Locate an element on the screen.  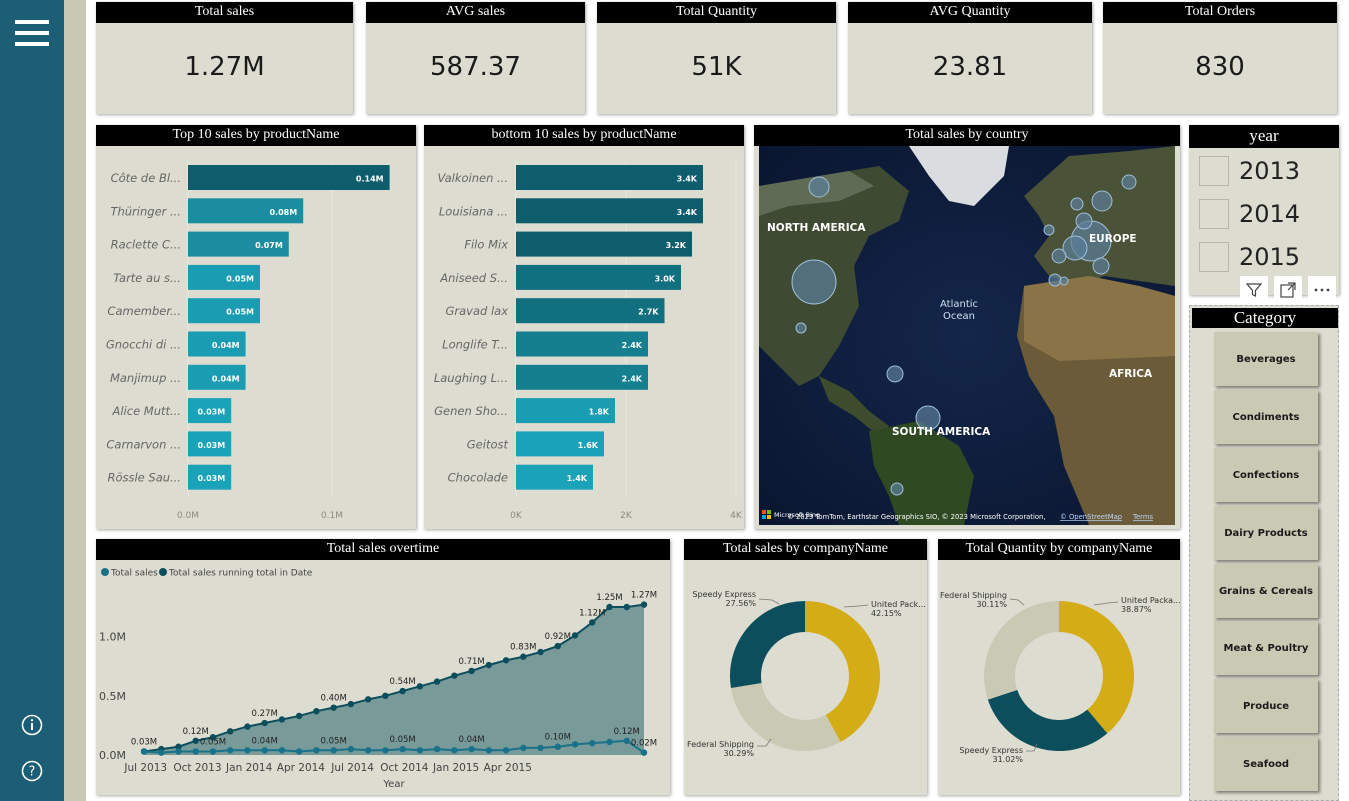
hamburger-menu-icon is located at coordinates (32, 35).